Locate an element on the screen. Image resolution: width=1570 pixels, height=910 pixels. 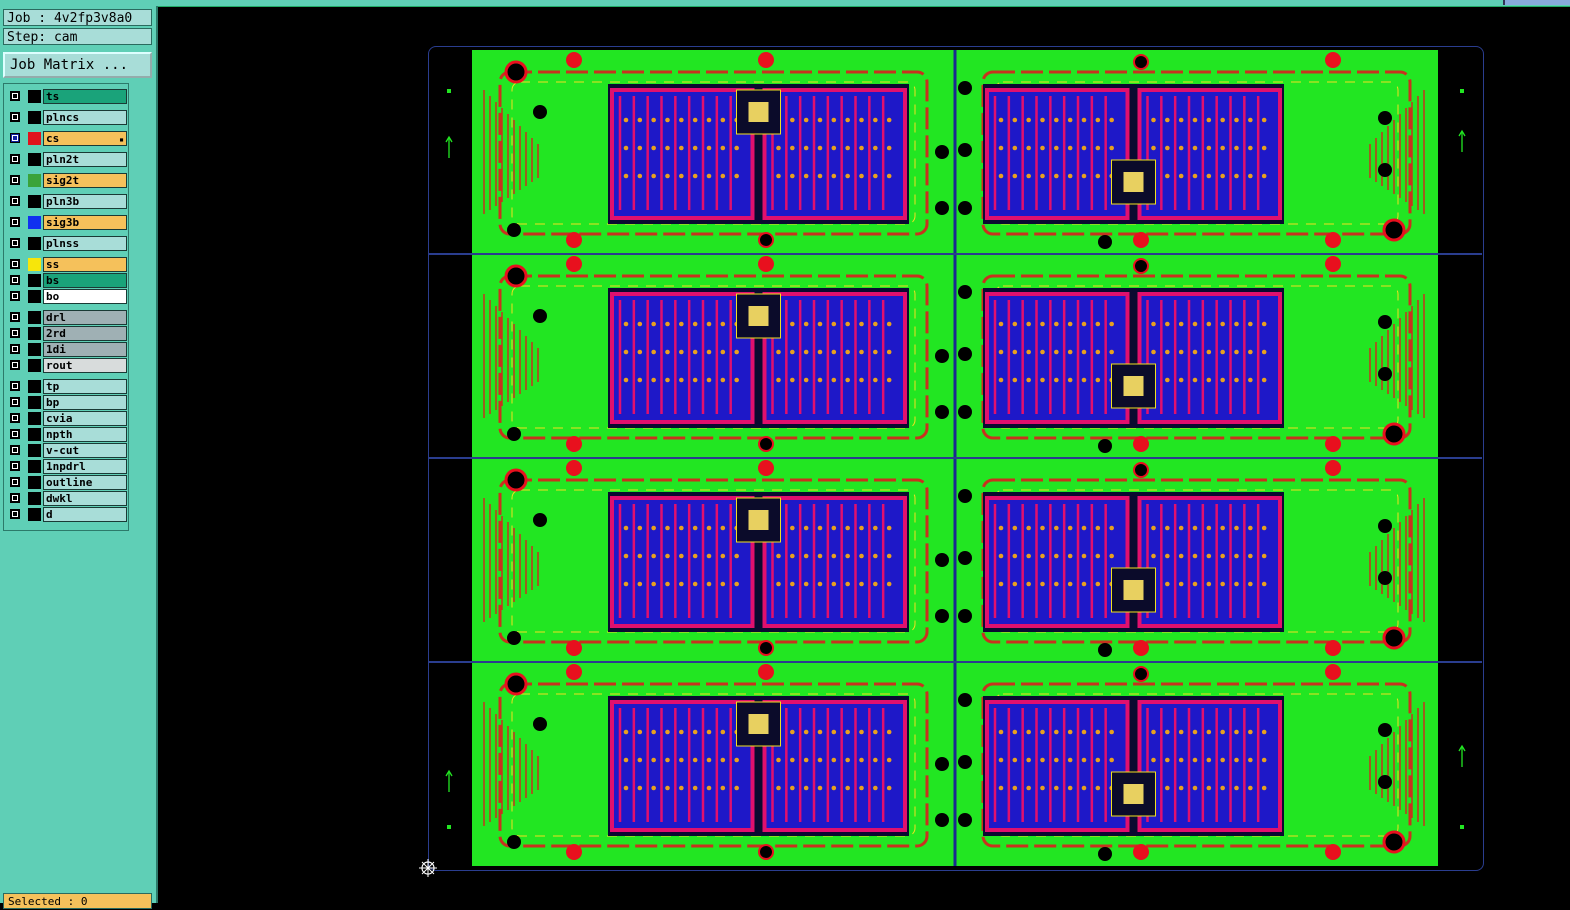
layer-row-rout: rout is located at coordinates (66, 365).